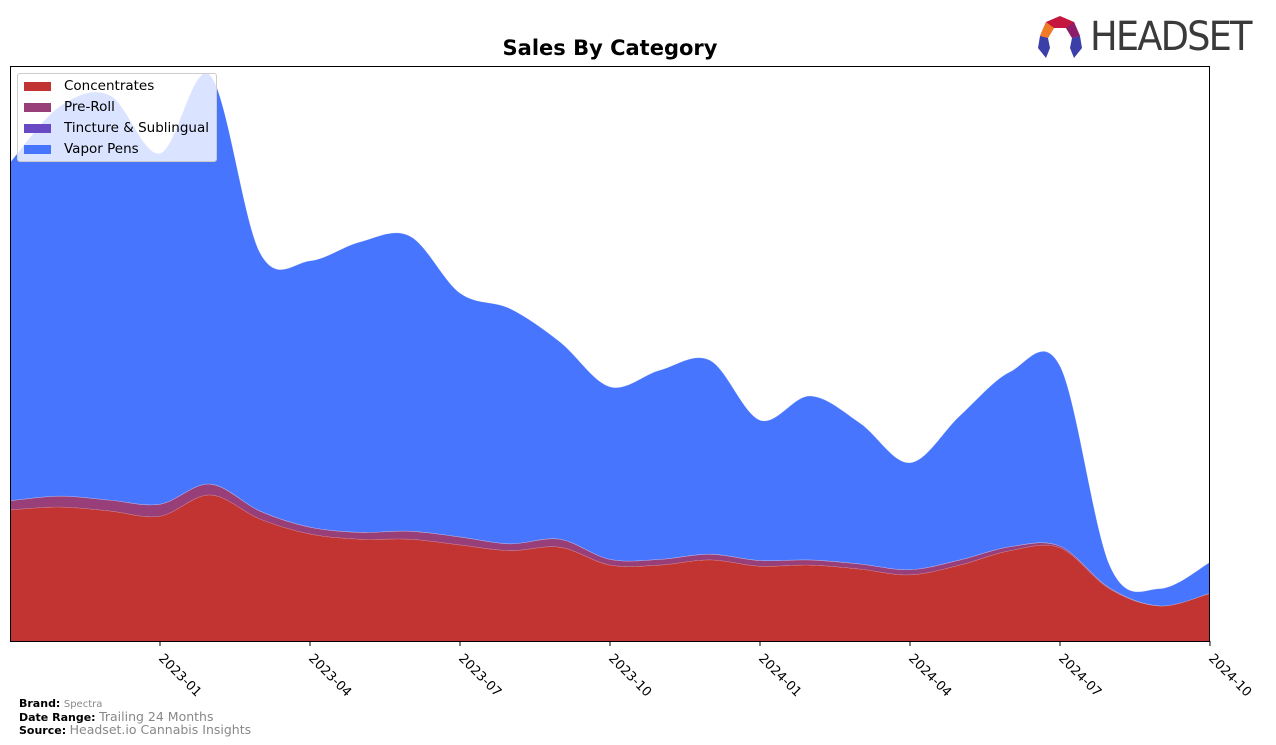 The image size is (1276, 745). Describe the element at coordinates (37, 107) in the screenshot. I see `legend-swatch-pre-roll` at that location.